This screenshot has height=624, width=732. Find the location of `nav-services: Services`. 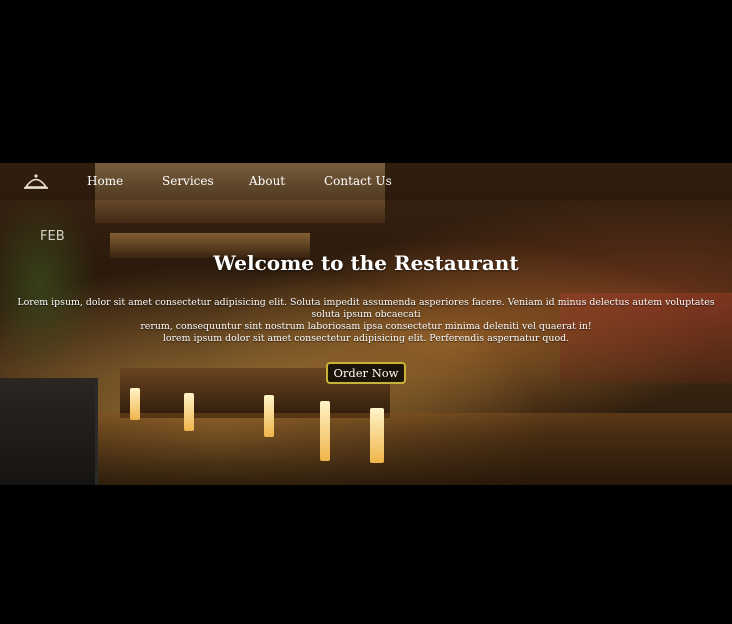

nav-services: Services is located at coordinates (188, 181).